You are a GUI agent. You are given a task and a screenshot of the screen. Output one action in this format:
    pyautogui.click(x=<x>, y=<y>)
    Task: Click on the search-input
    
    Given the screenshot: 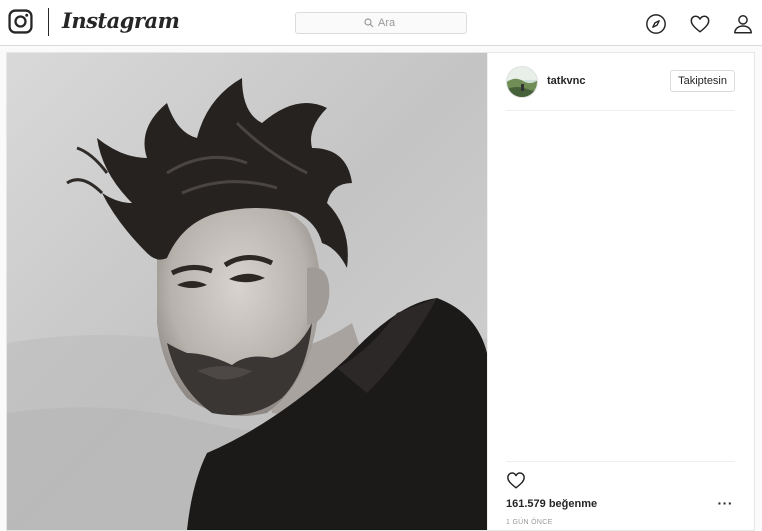 What is the action you would take?
    pyautogui.click(x=388, y=23)
    